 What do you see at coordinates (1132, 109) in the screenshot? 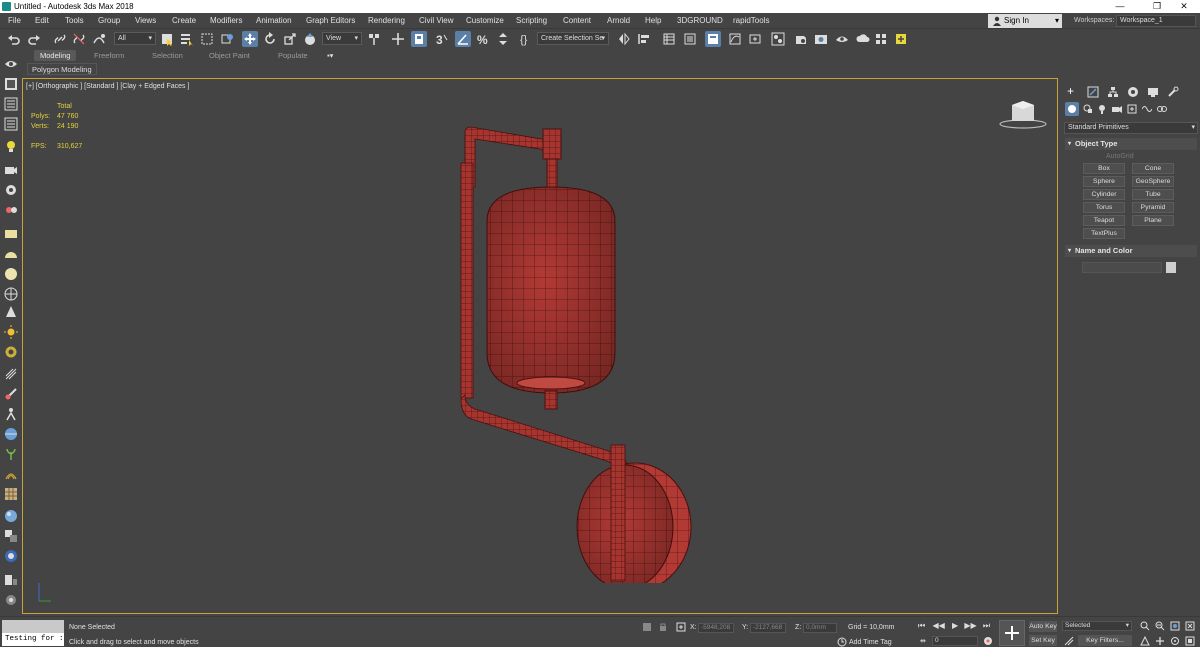
I see `helpers-category-icon` at bounding box center [1132, 109].